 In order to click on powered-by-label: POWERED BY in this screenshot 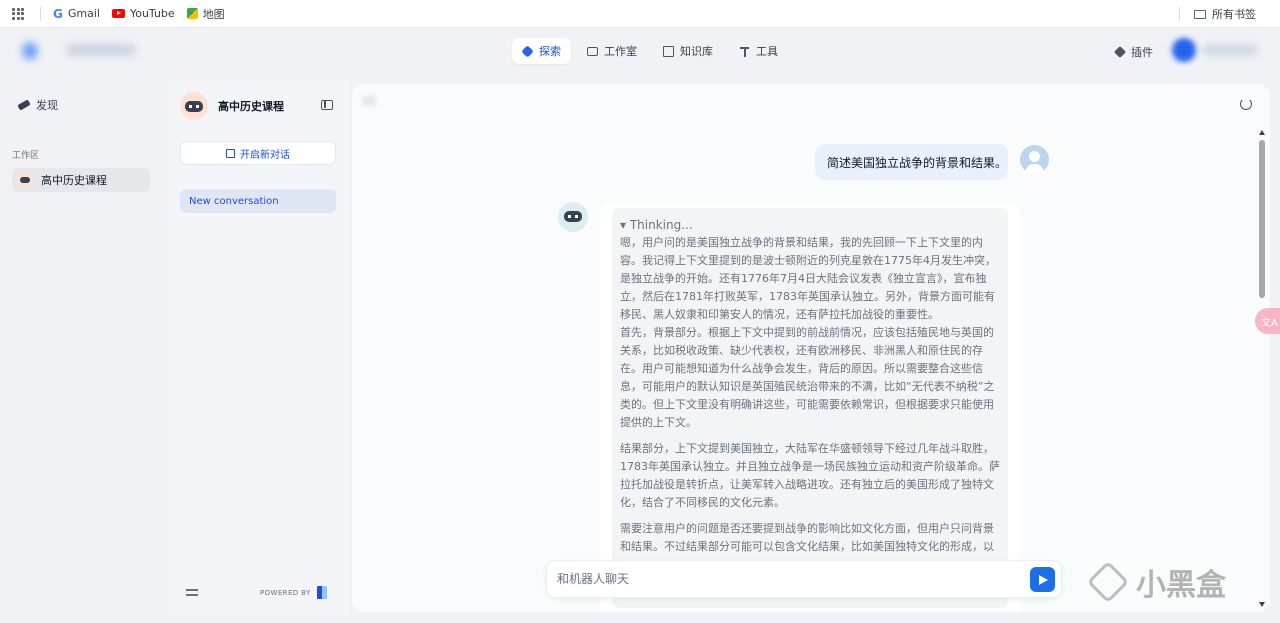, I will do `click(285, 592)`.